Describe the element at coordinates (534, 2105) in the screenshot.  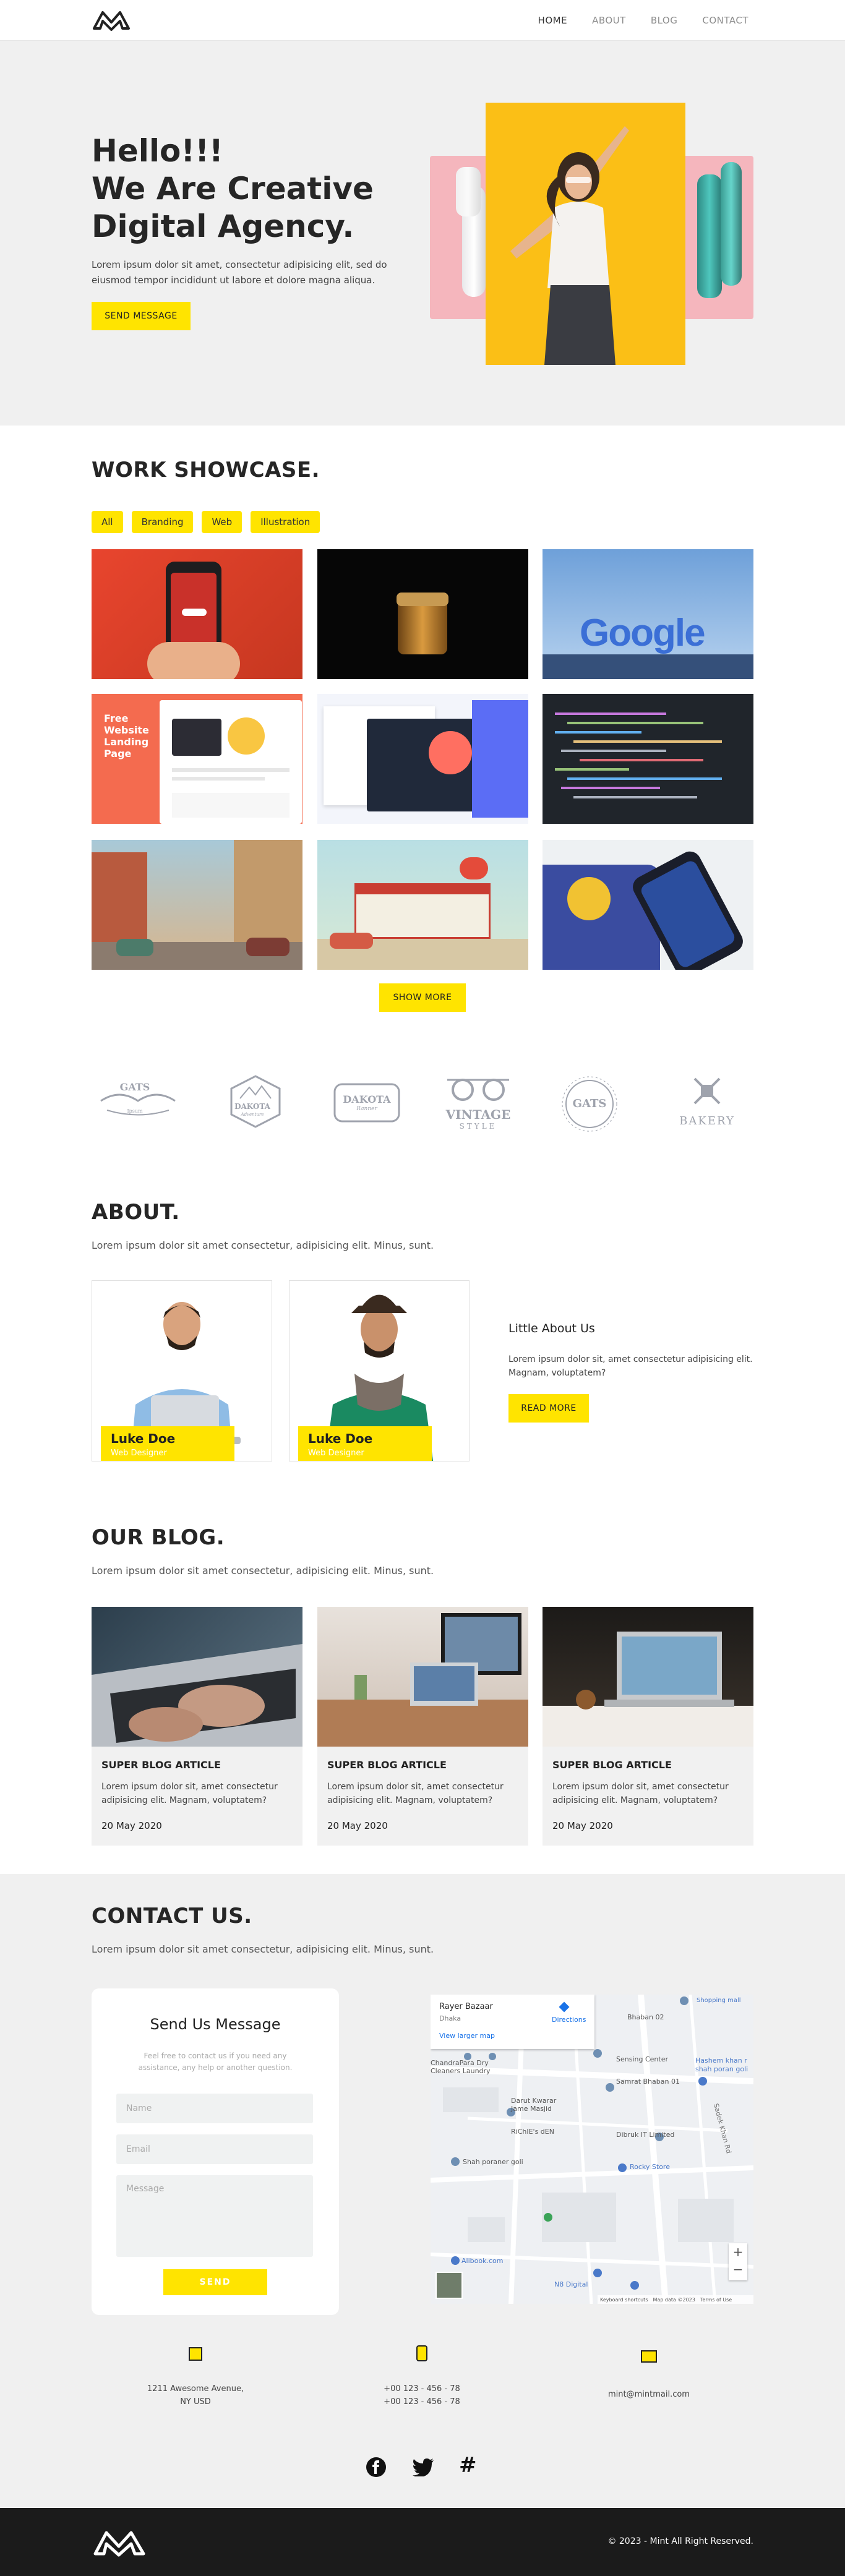
I see `map-label: Darut Kwarar Jame Masjid` at that location.